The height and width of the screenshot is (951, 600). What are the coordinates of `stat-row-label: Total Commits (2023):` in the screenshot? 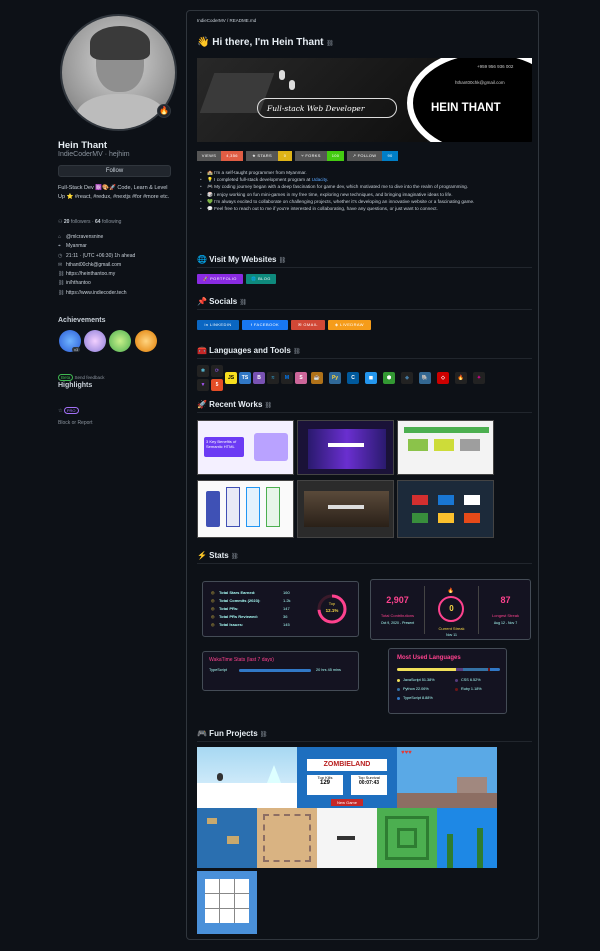 It's located at (240, 600).